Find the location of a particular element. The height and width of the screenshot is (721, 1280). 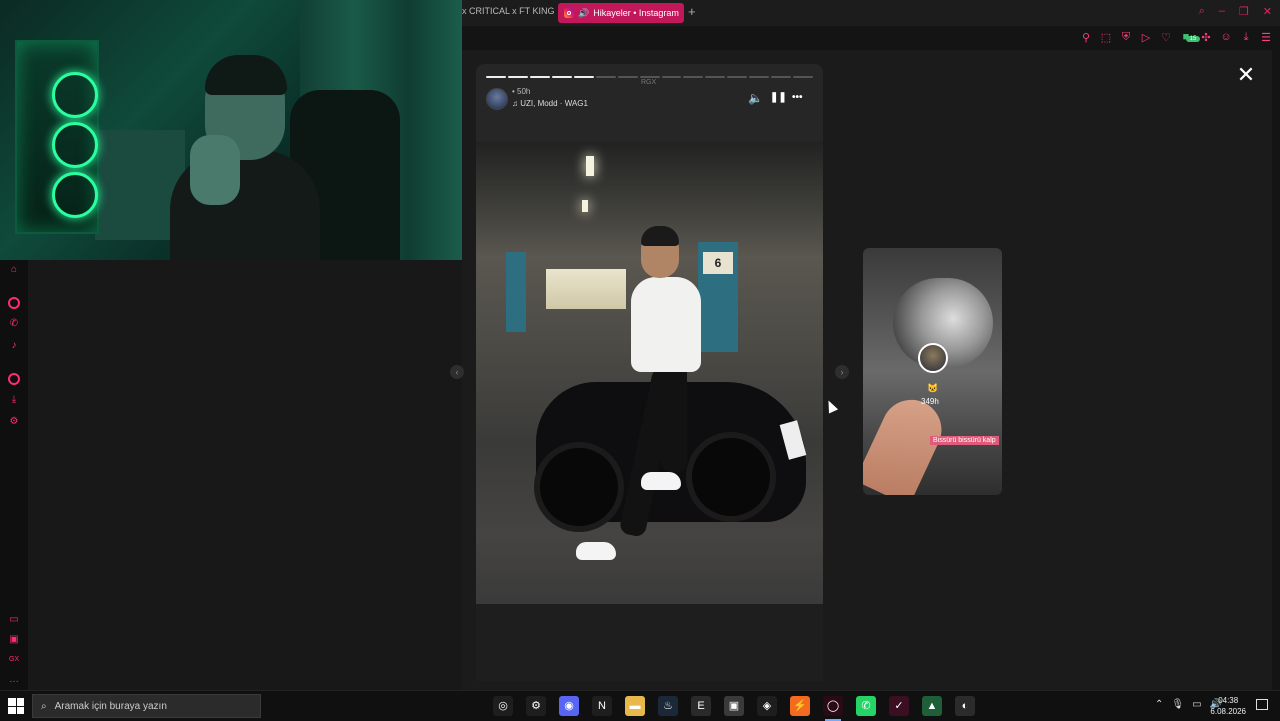

next-story-preview: 🐱 349h Bissürü bissürü kalp is located at coordinates (932, 371).